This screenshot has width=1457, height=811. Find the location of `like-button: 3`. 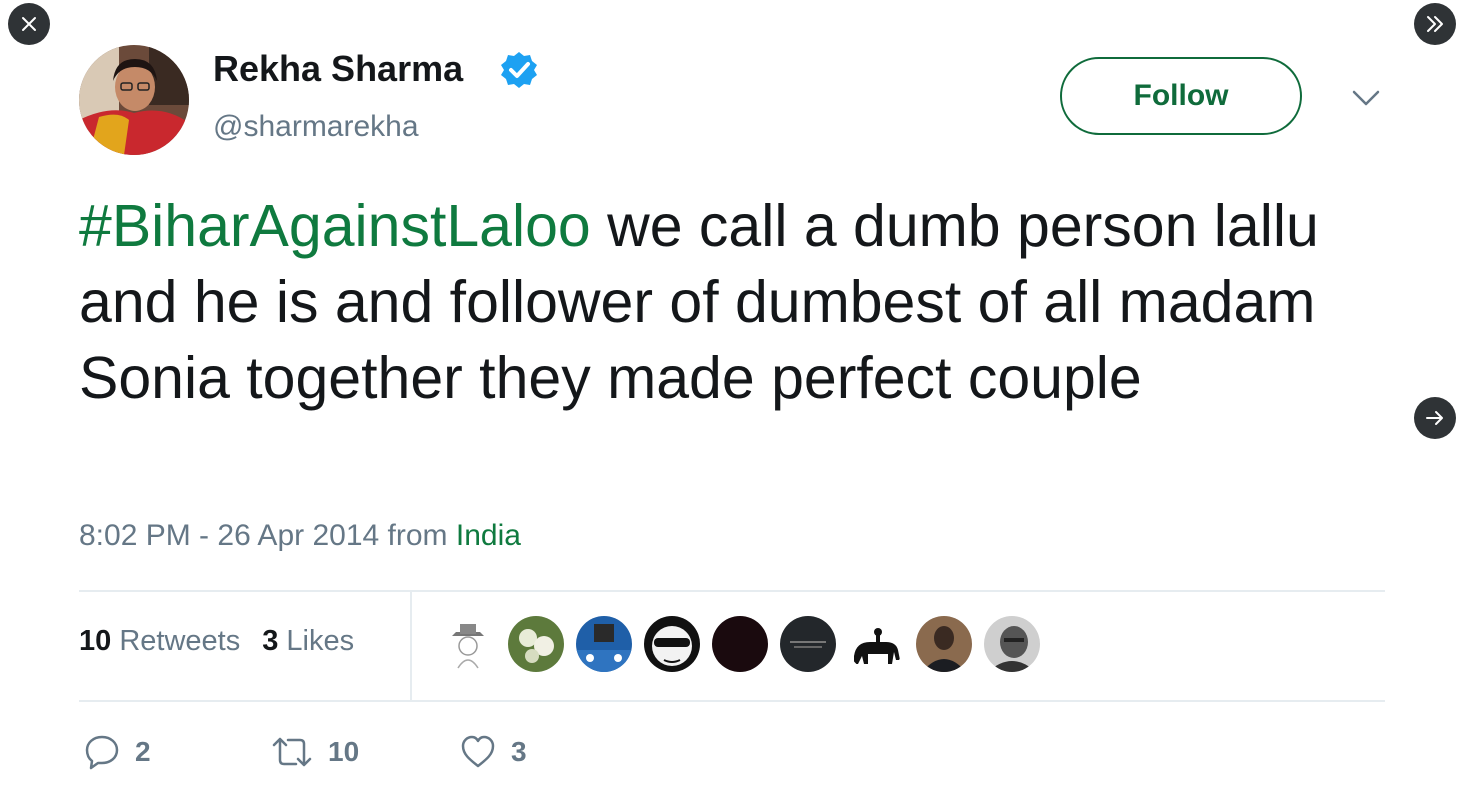

like-button: 3 is located at coordinates (493, 752).